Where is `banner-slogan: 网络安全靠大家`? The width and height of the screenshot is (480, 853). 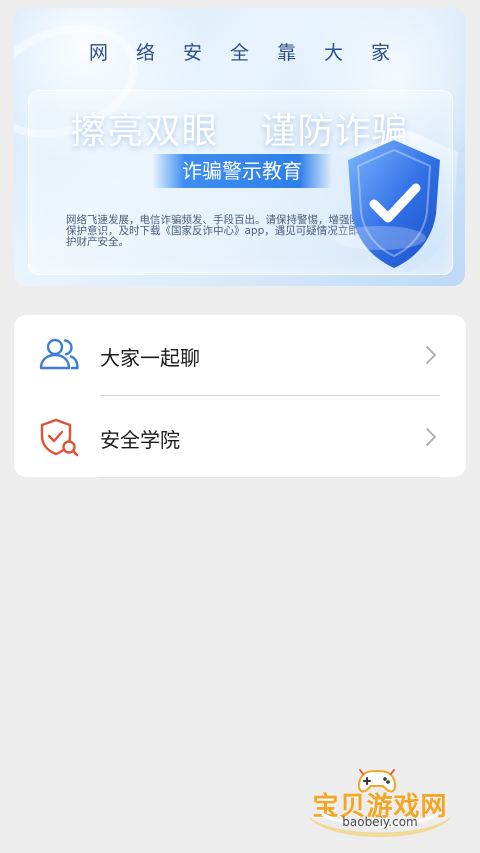
banner-slogan: 网络安全靠大家 is located at coordinates (253, 53).